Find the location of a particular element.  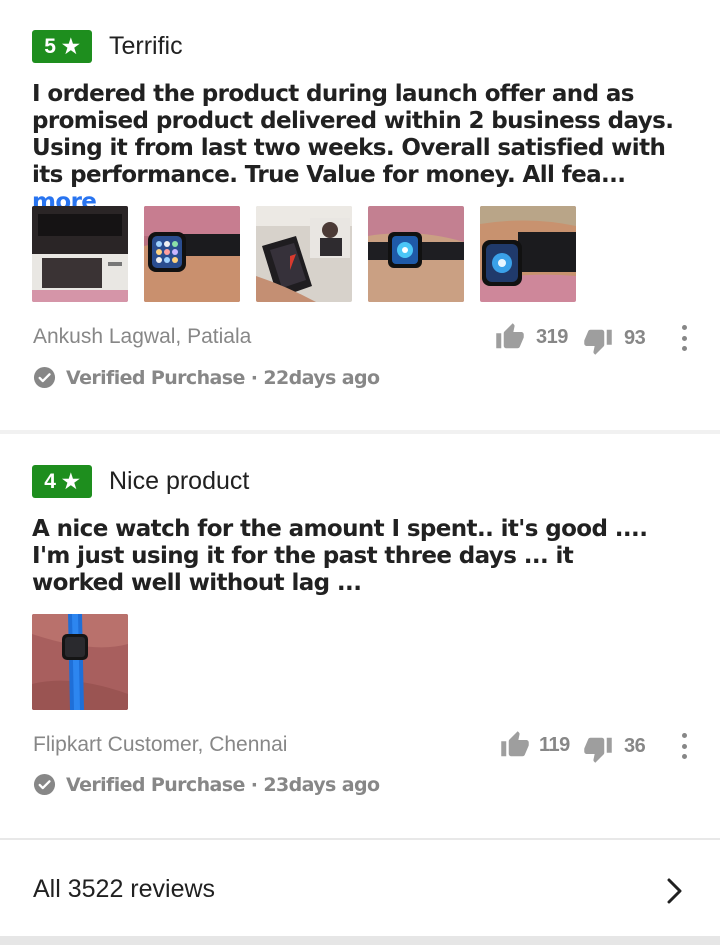

review-image-watch-on-palm-photo is located at coordinates (416, 254).